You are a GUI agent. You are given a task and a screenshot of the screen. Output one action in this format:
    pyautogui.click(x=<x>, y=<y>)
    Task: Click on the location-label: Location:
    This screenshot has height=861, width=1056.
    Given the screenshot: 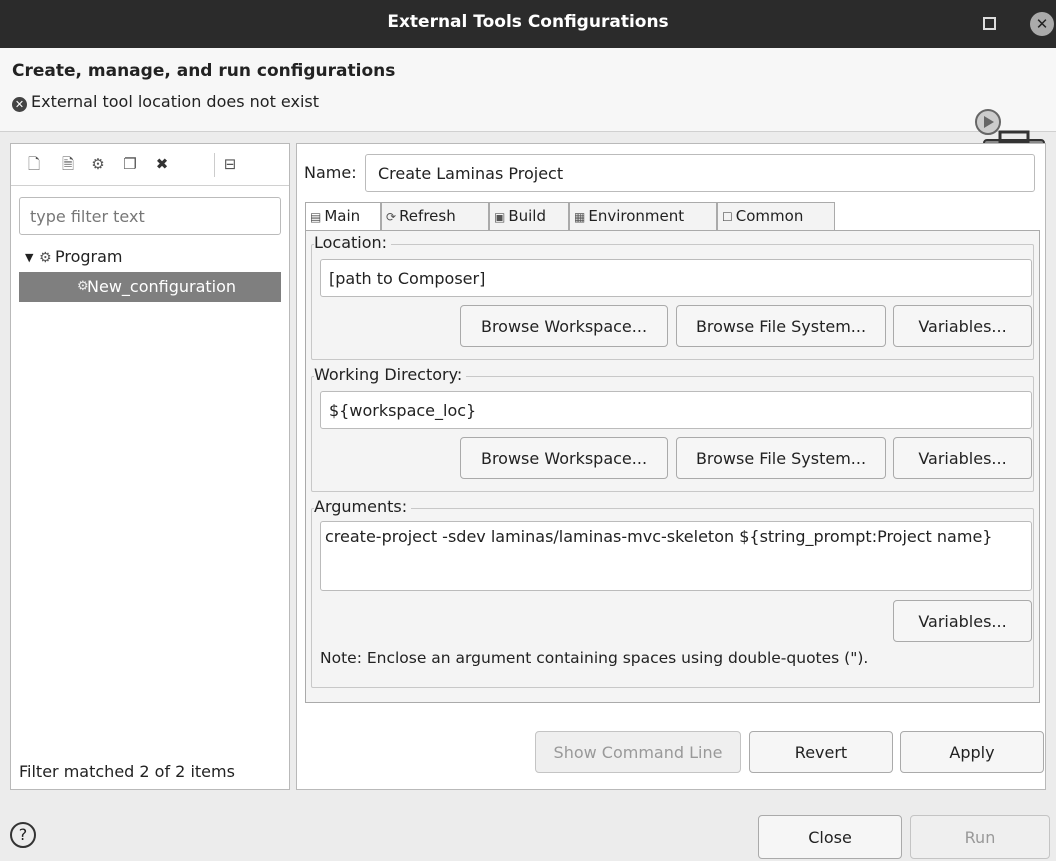 What is the action you would take?
    pyautogui.click(x=353, y=242)
    